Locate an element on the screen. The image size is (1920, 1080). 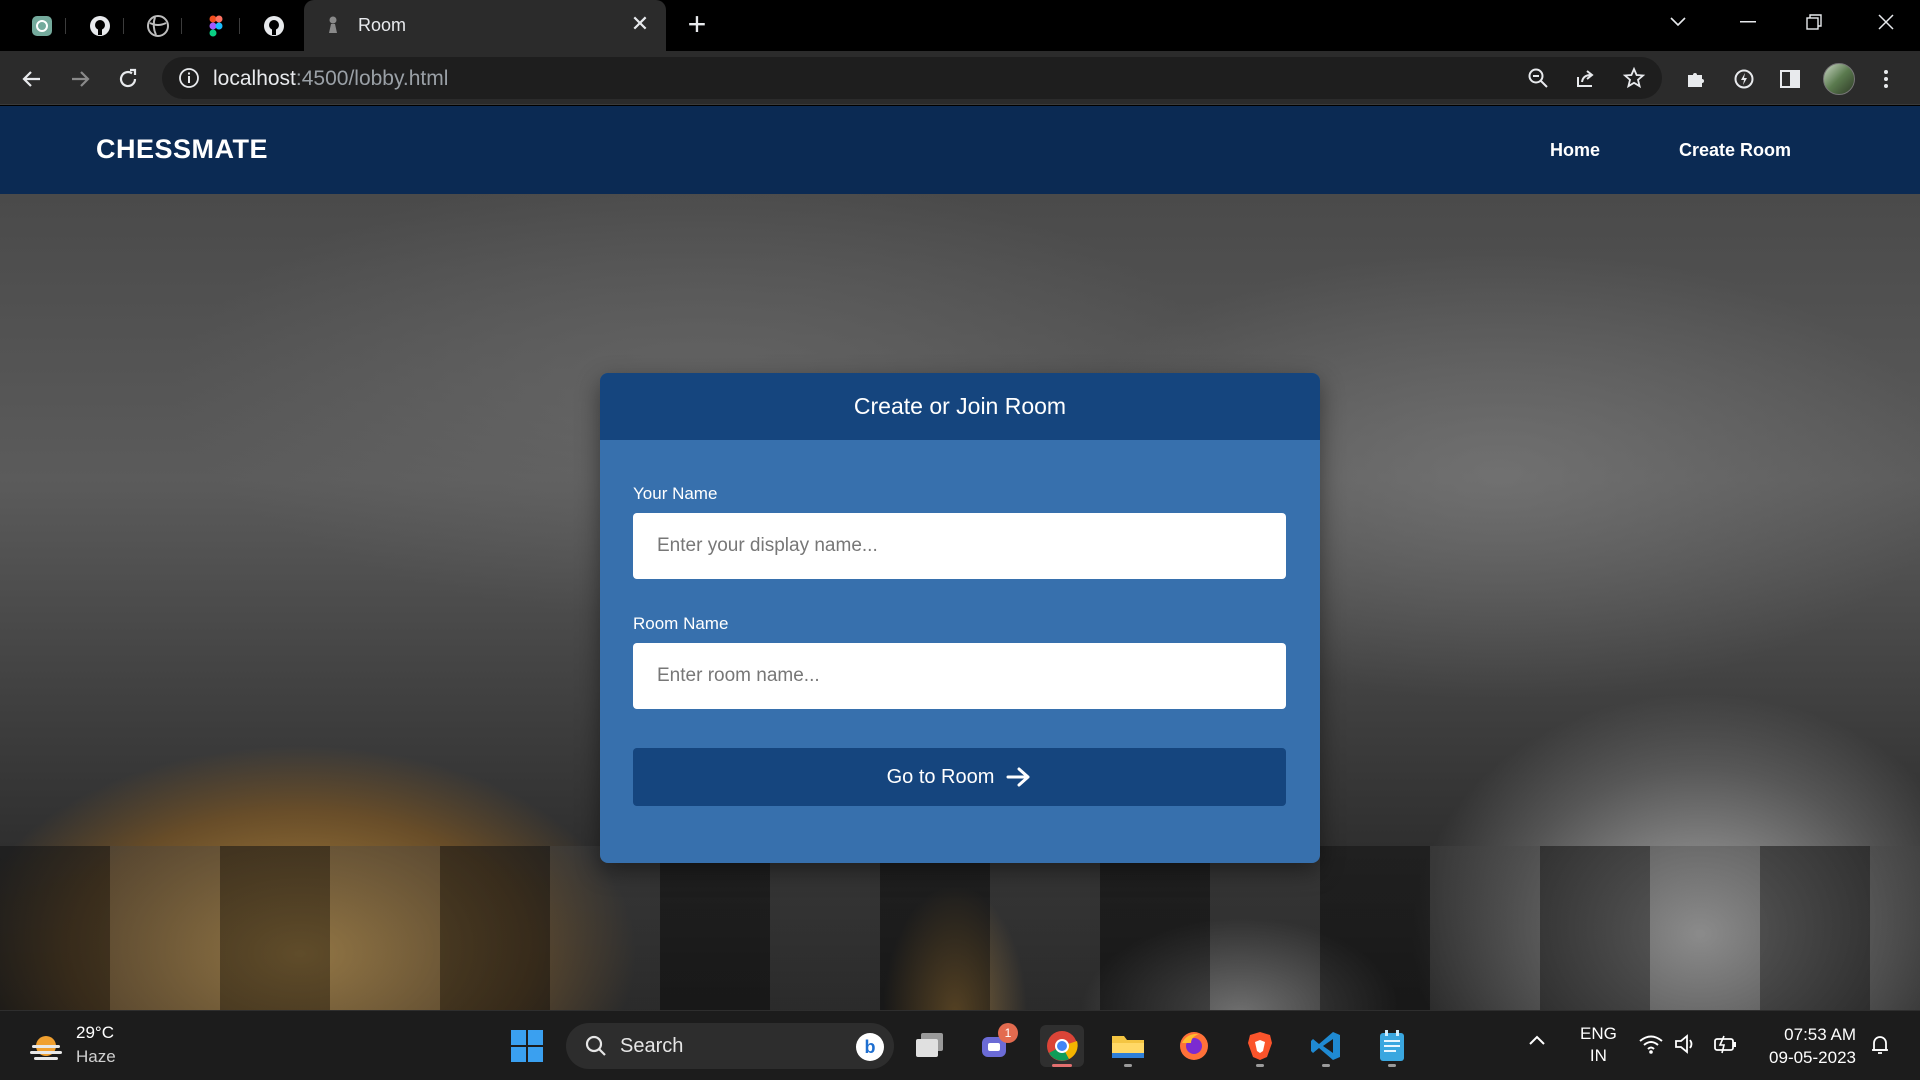
vscode-button is located at coordinates (1326, 1046).